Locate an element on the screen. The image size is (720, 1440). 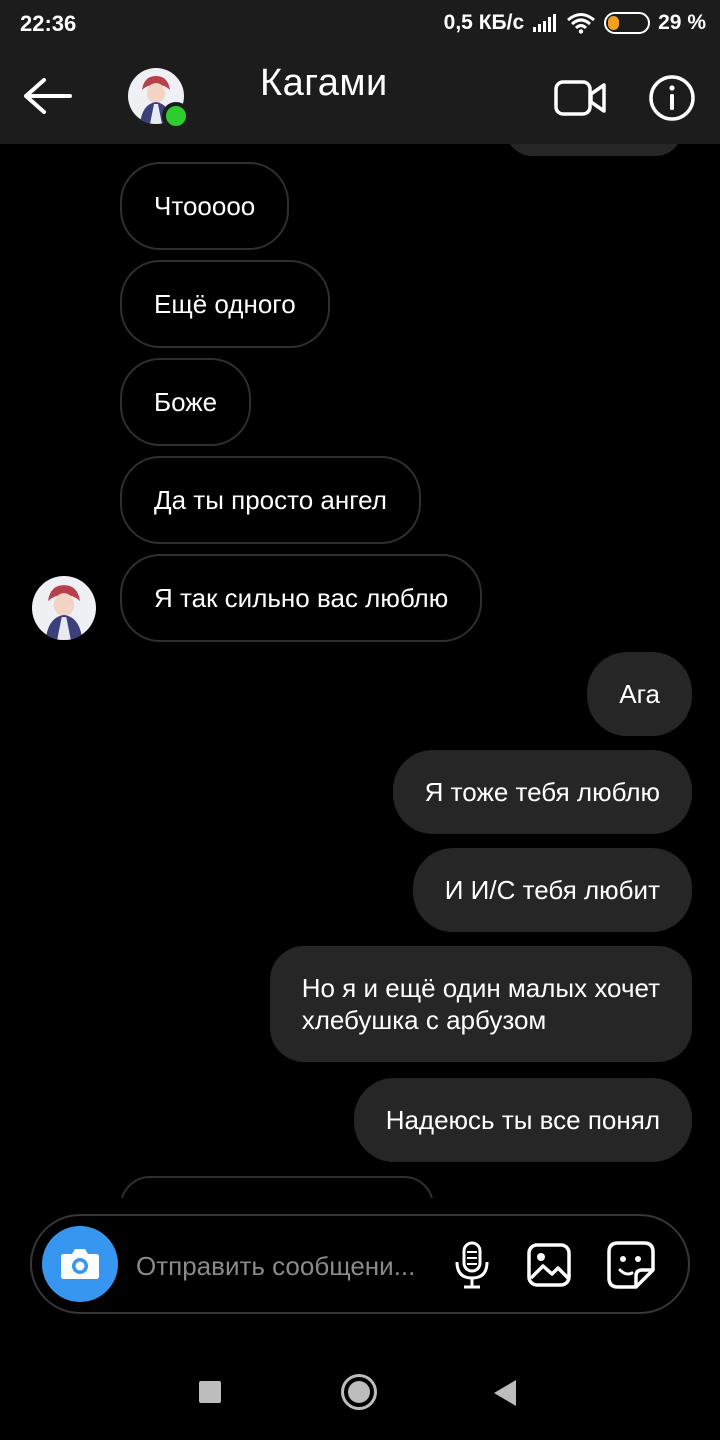
home-icon is located at coordinates (359, 1392).